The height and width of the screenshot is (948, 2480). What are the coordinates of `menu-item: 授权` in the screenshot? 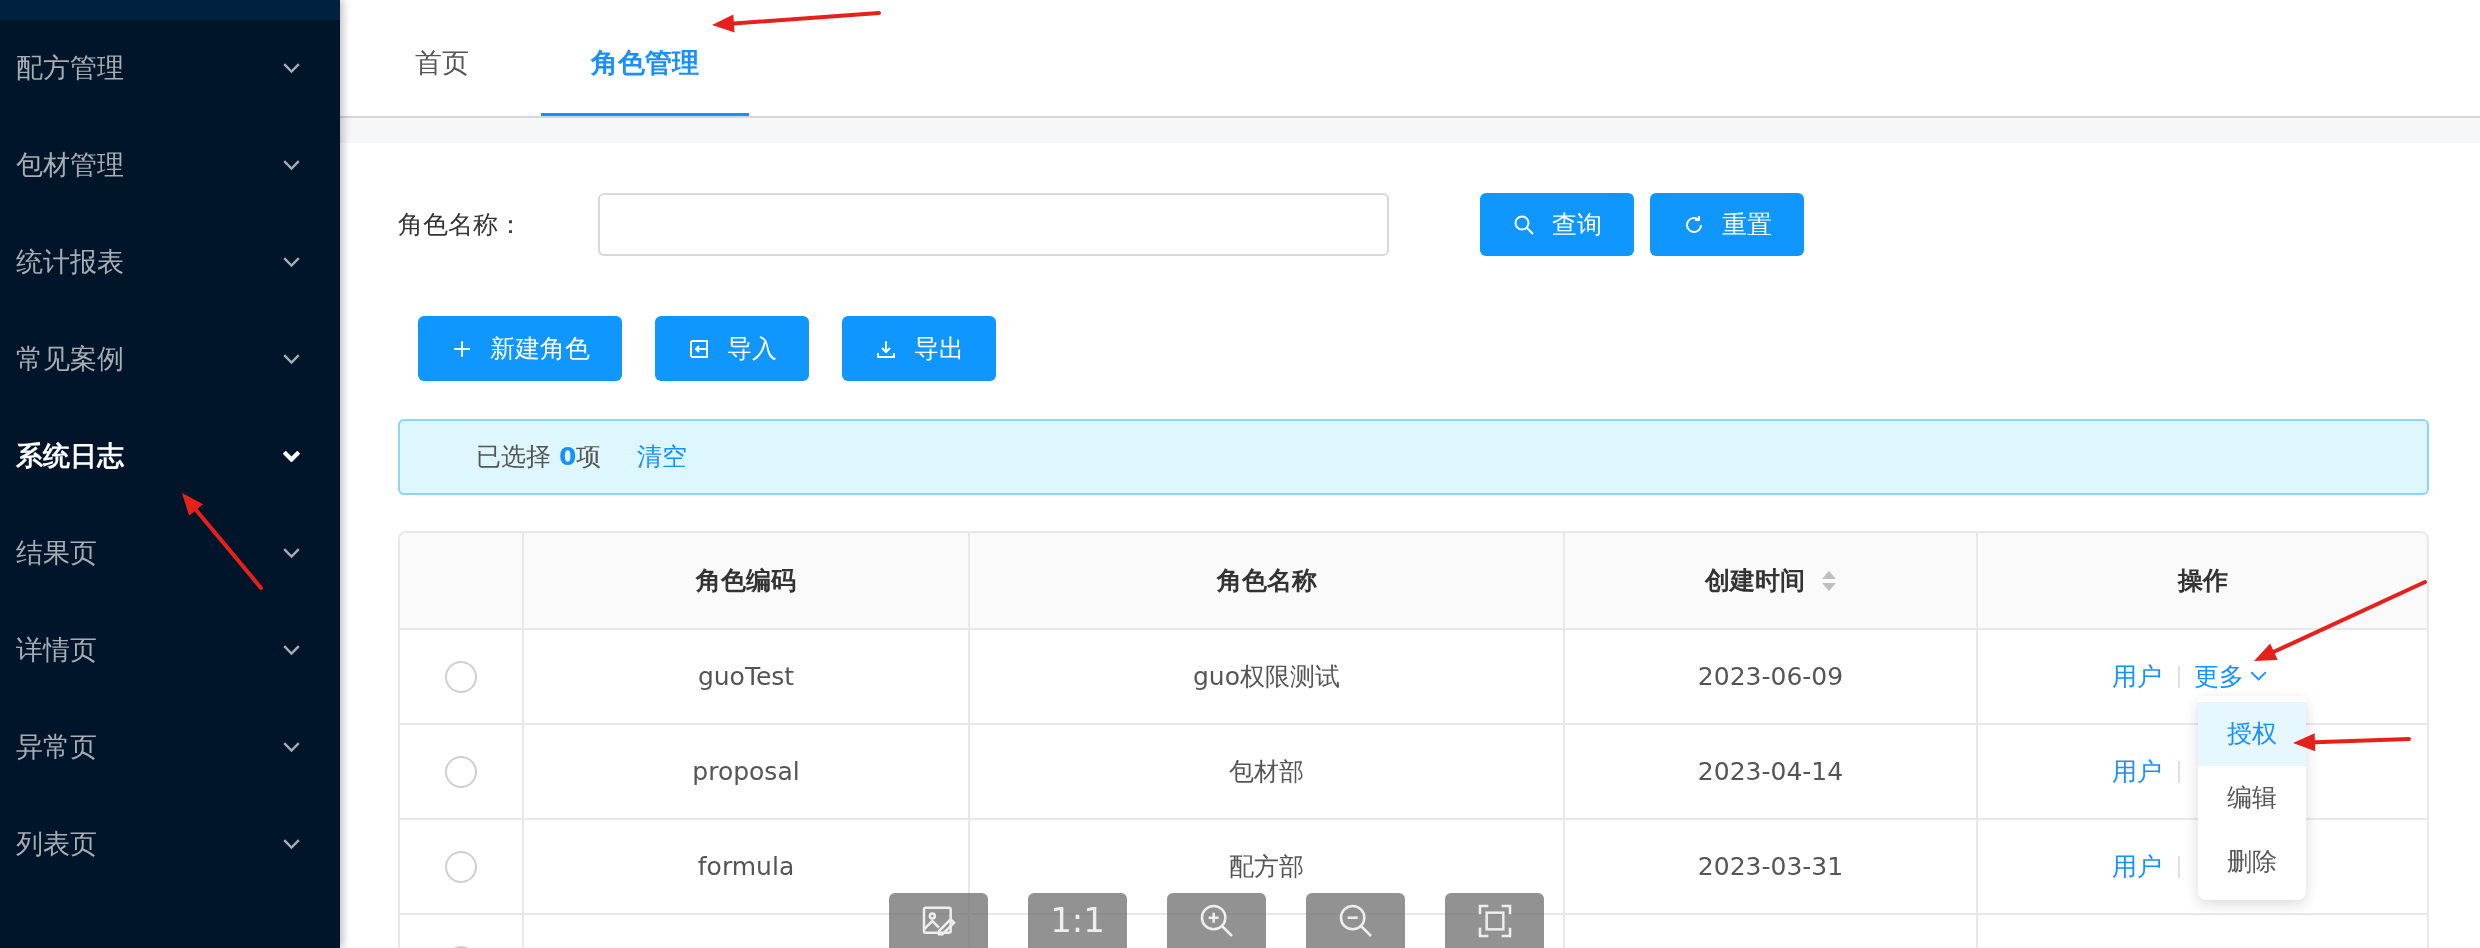 It's located at (2252, 734).